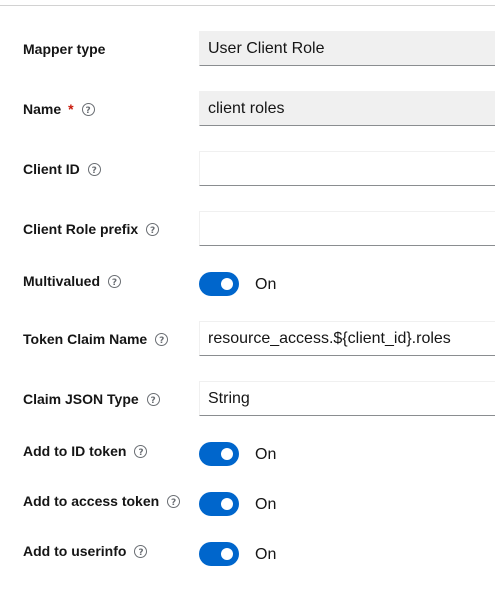 The width and height of the screenshot is (495, 595). What do you see at coordinates (219, 454) in the screenshot?
I see `add-to-id-token-toggle` at bounding box center [219, 454].